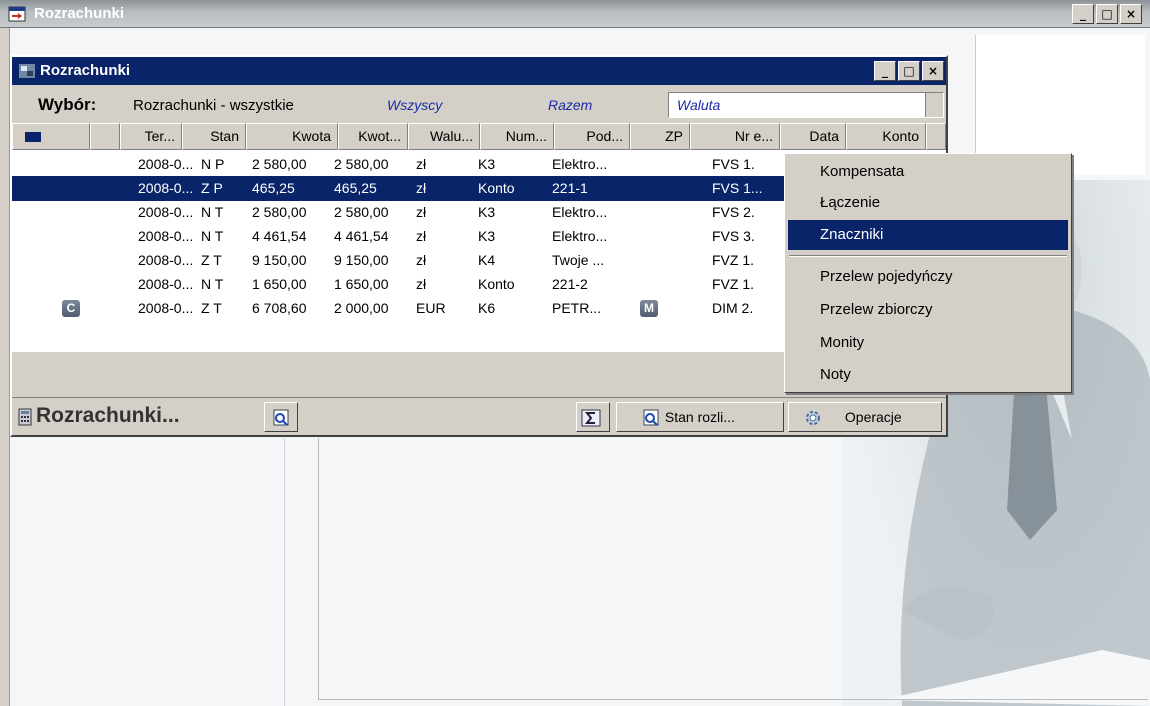 The width and height of the screenshot is (1150, 706). What do you see at coordinates (361, 164) in the screenshot?
I see `cell-kwot: 2 580,00` at bounding box center [361, 164].